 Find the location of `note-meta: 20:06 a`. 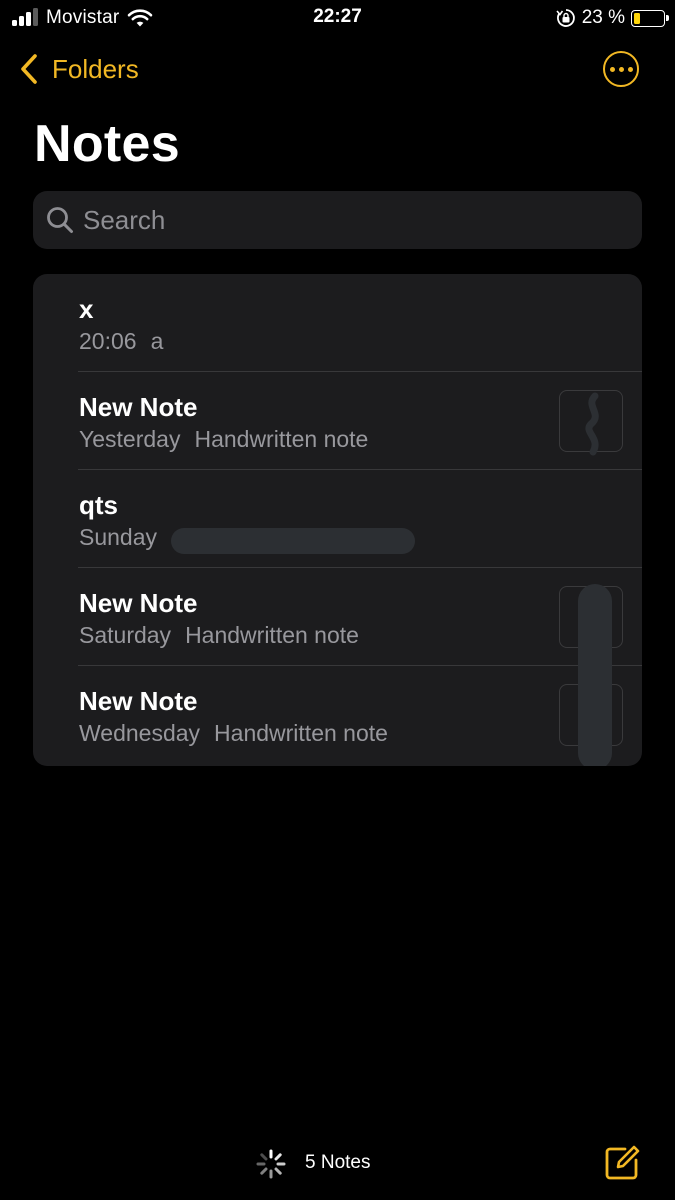

note-meta: 20:06 a is located at coordinates (121, 341).